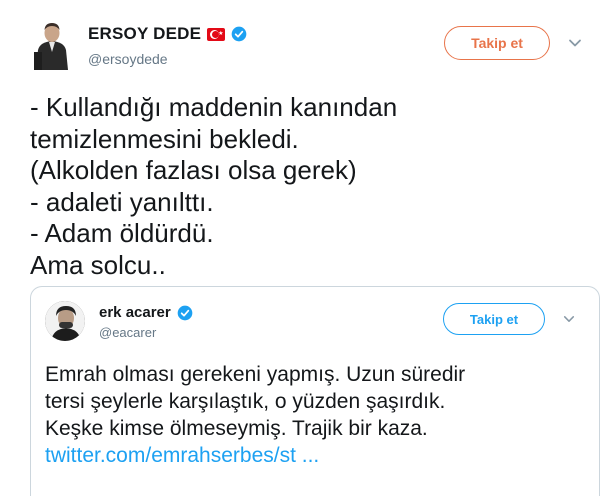  I want to click on avatar-person-icon, so click(52, 44).